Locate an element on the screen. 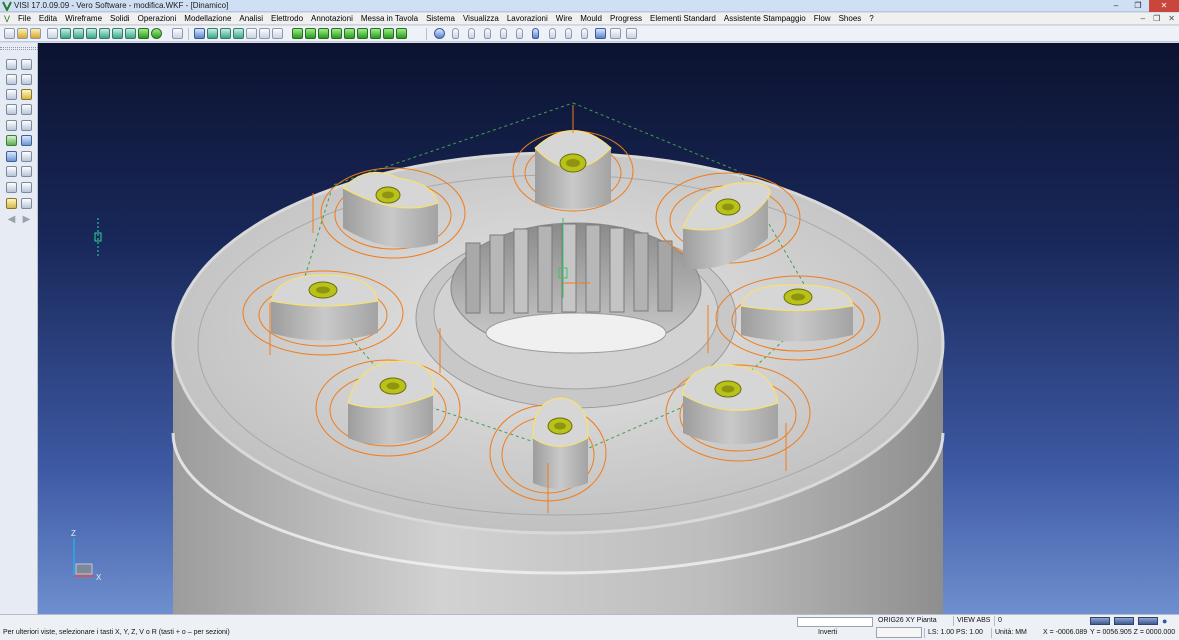 This screenshot has height=640, width=1179. menu-modellazione: Modellazione is located at coordinates (207, 19).